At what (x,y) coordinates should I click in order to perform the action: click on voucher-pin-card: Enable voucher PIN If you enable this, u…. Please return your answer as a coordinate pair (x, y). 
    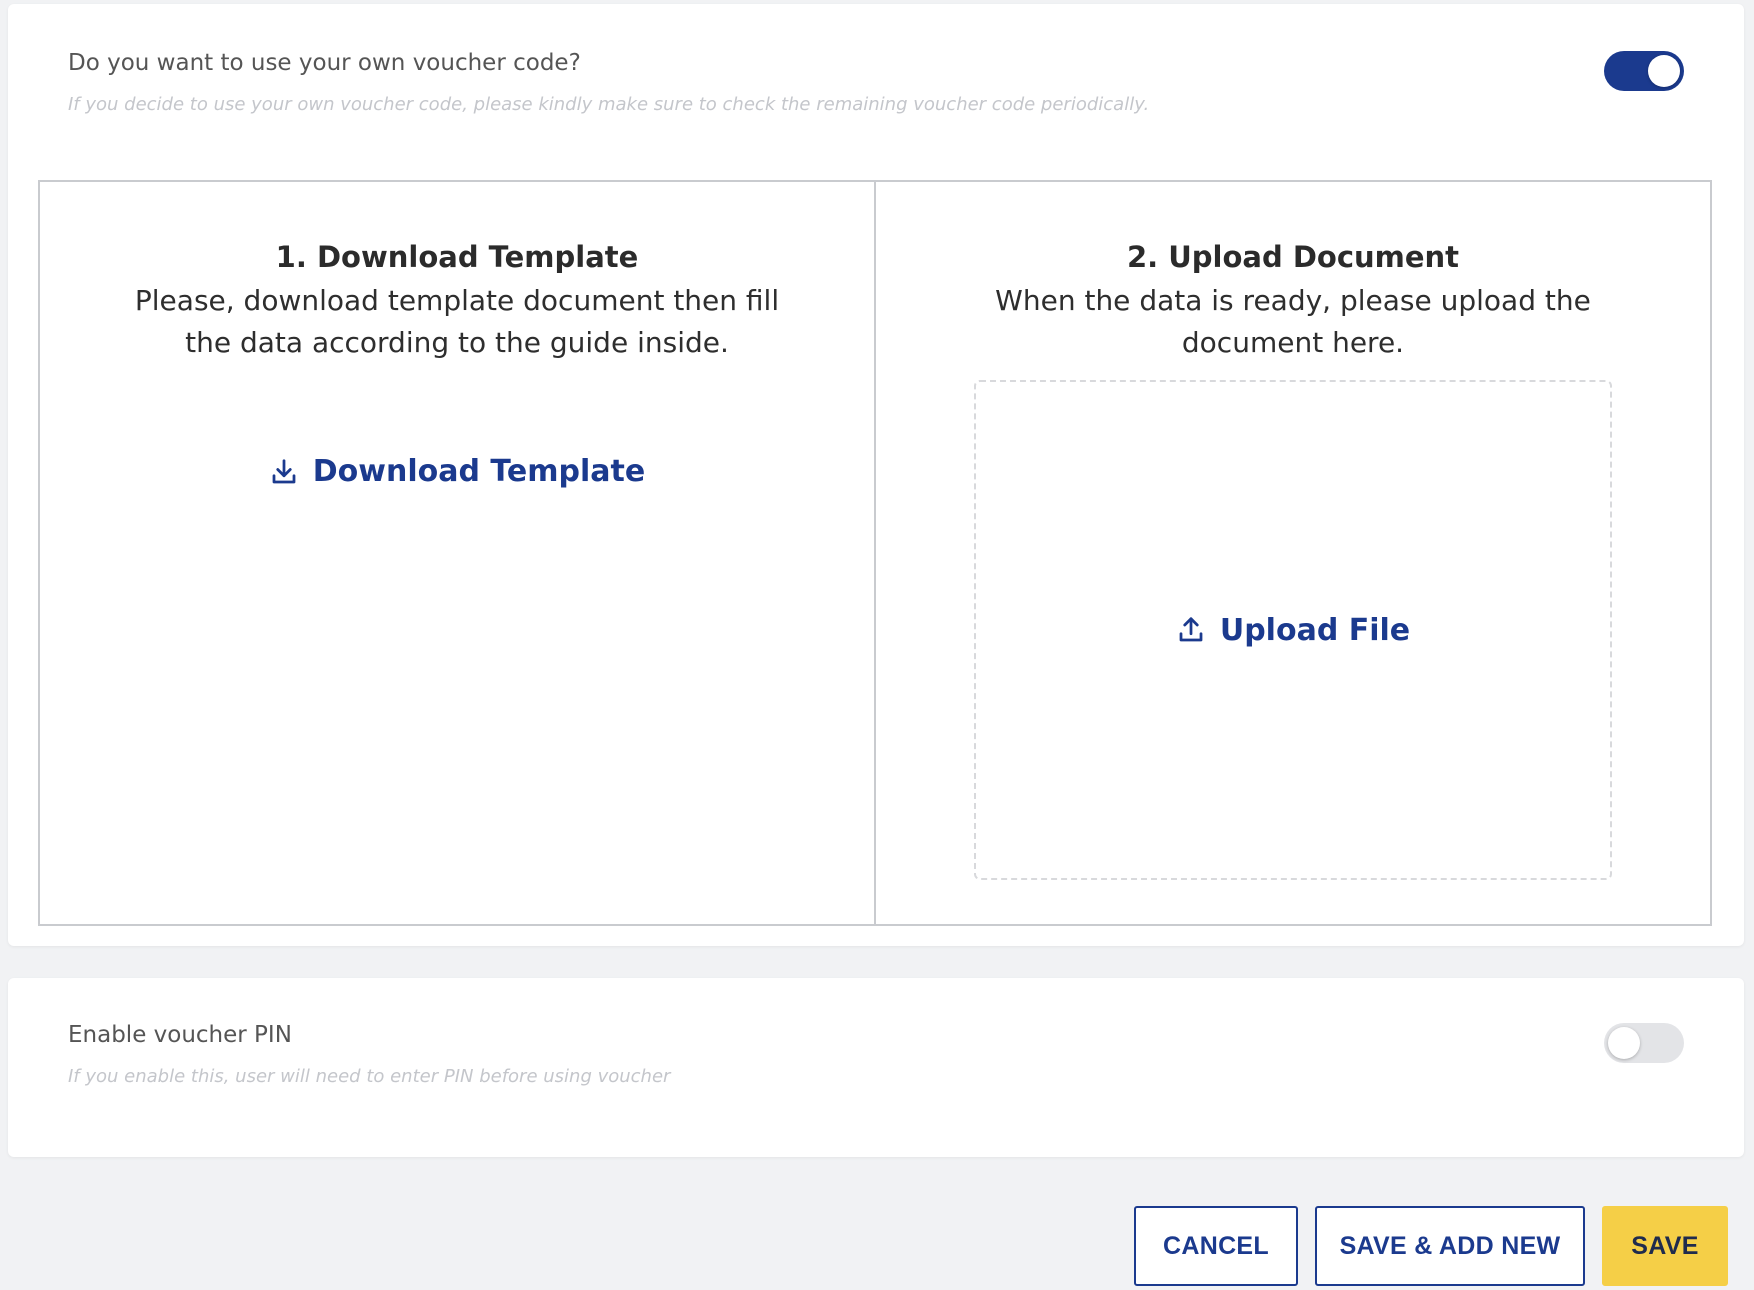
    Looking at the image, I should click on (876, 1067).